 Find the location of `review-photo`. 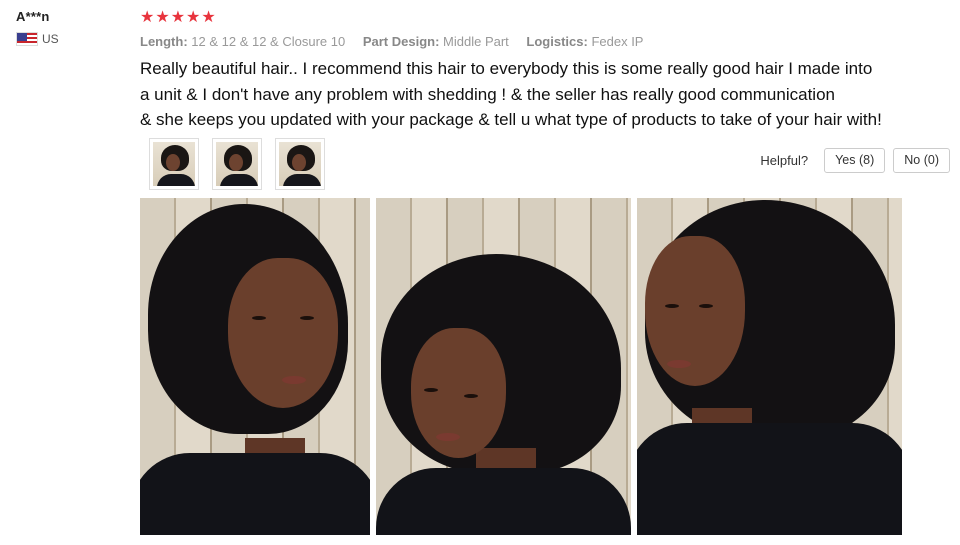

review-photo is located at coordinates (255, 366).